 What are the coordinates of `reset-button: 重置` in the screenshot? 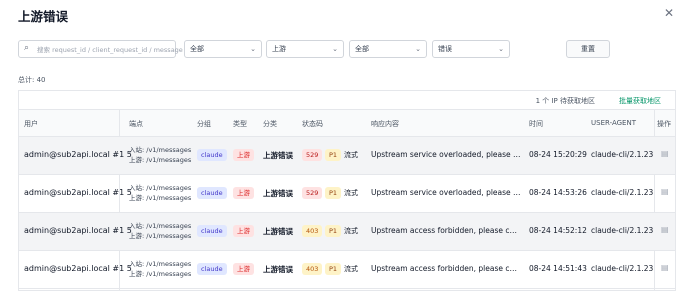 It's located at (588, 49).